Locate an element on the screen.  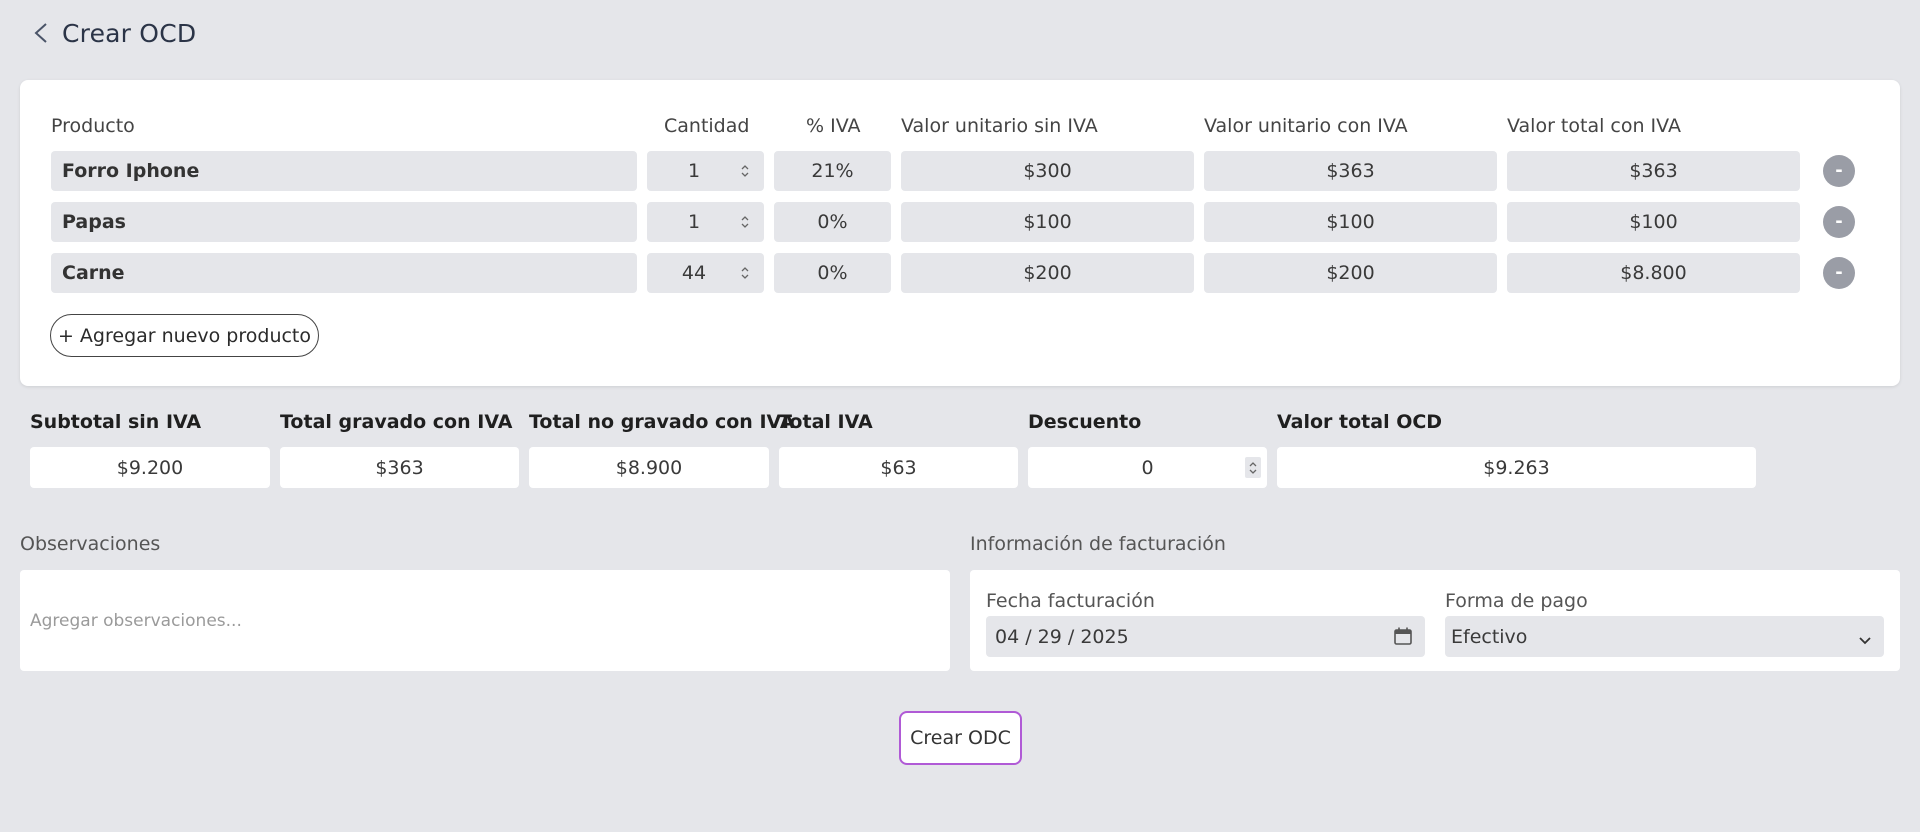
no-gravado-value: $8.900 is located at coordinates (649, 467).